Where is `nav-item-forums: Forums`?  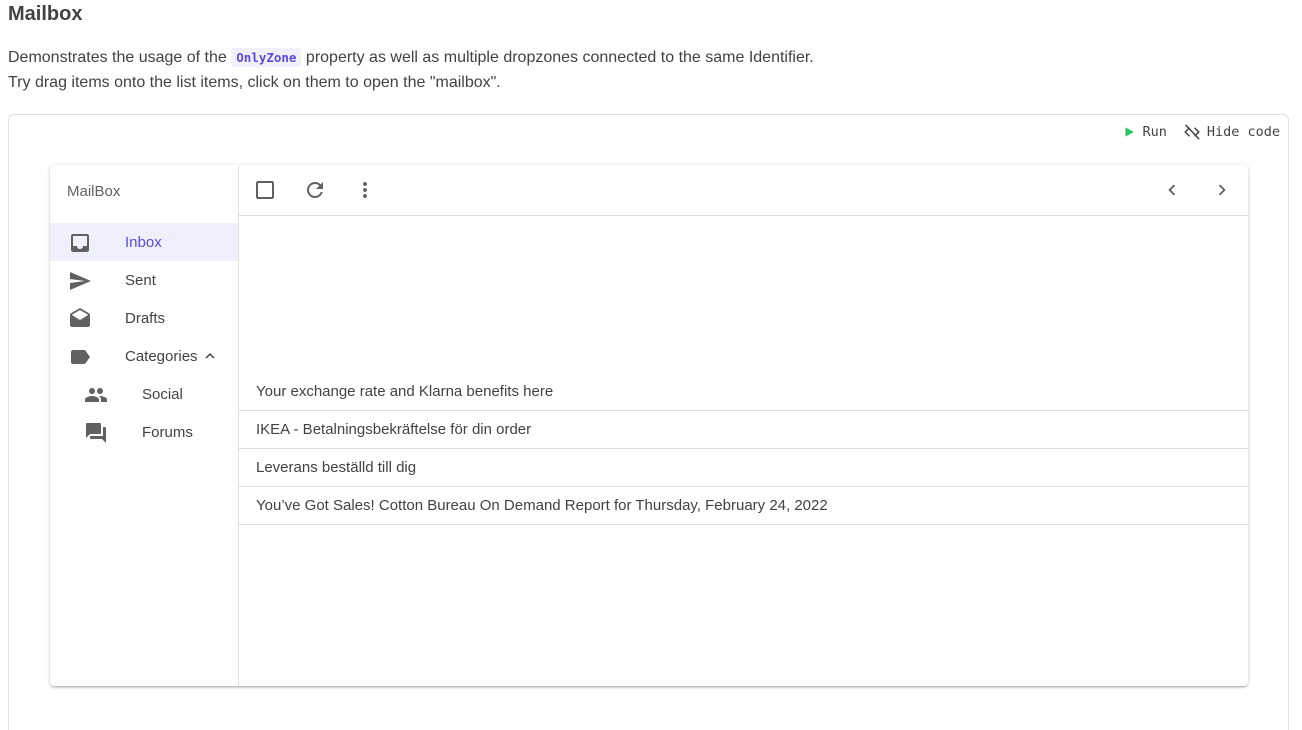 nav-item-forums: Forums is located at coordinates (144, 432).